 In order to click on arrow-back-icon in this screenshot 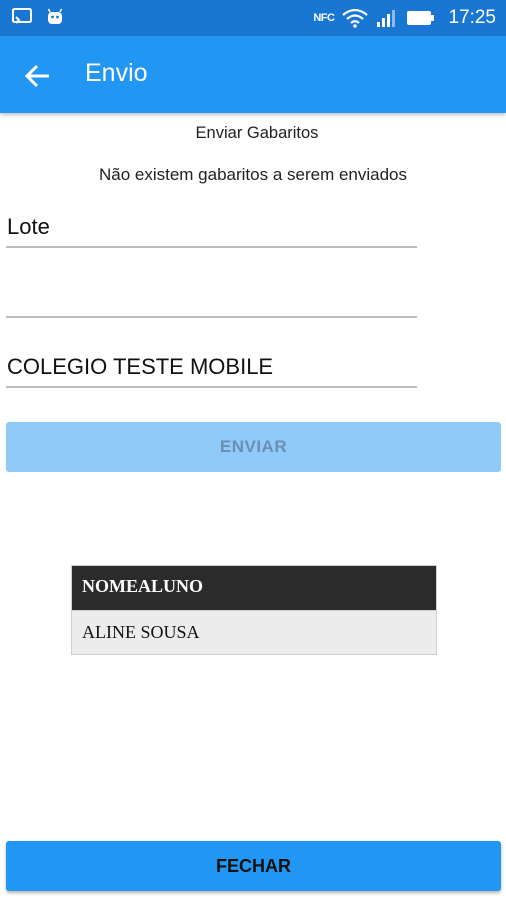, I will do `click(38, 76)`.